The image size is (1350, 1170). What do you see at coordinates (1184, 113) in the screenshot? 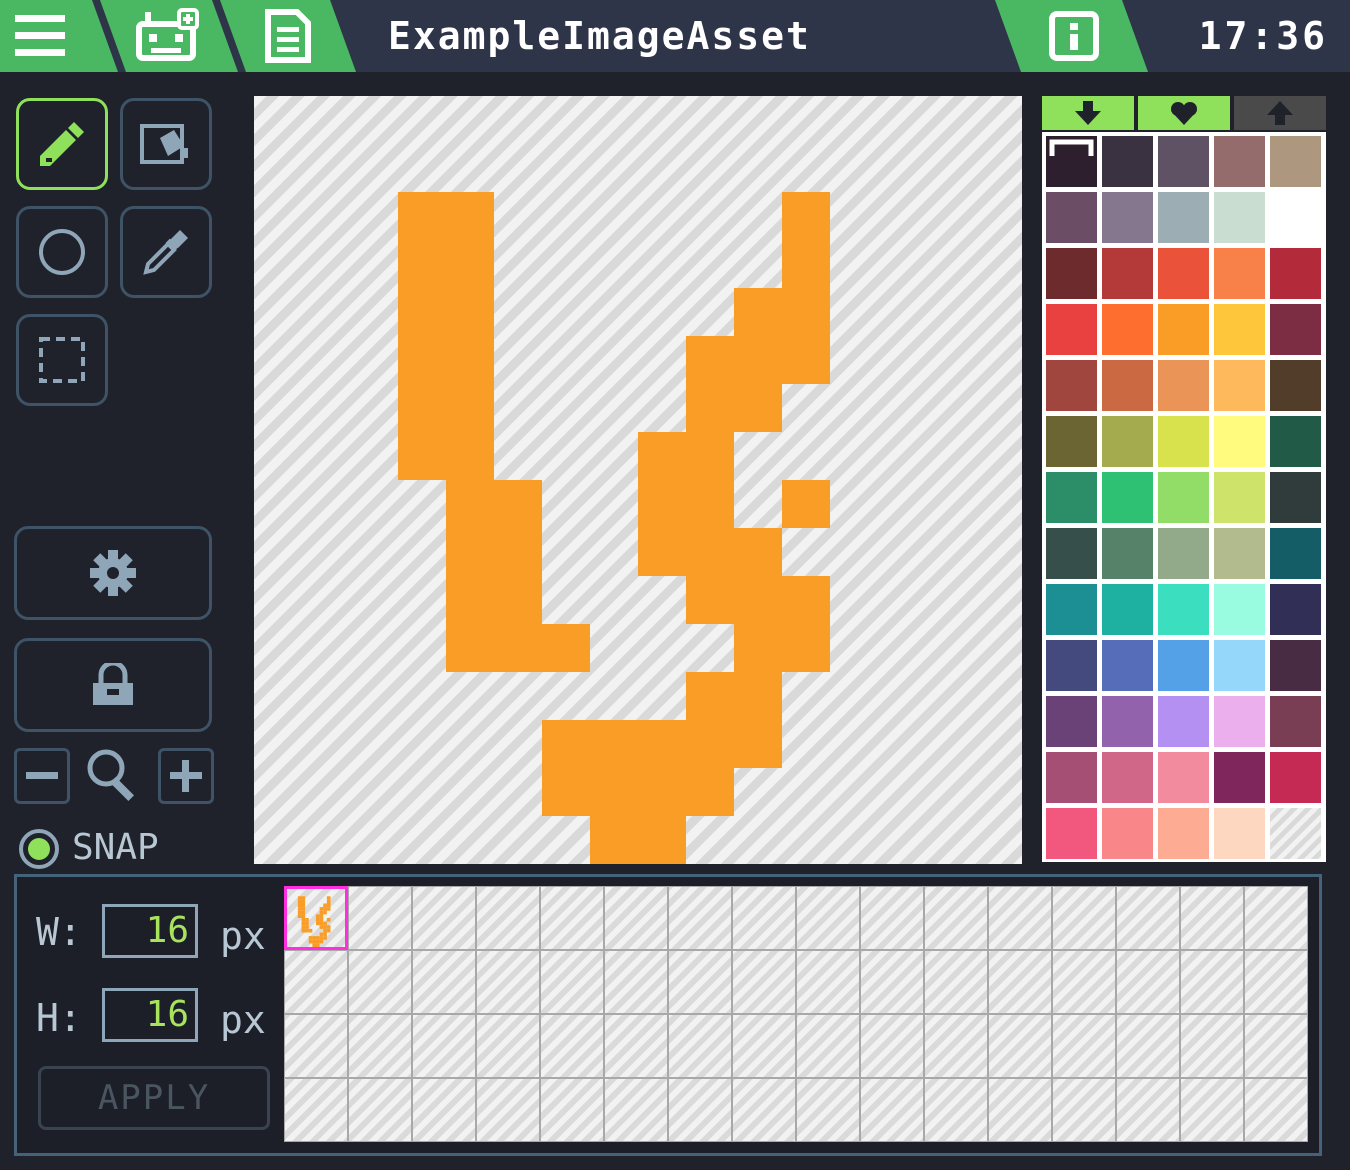
I see `palette-tab-heart` at bounding box center [1184, 113].